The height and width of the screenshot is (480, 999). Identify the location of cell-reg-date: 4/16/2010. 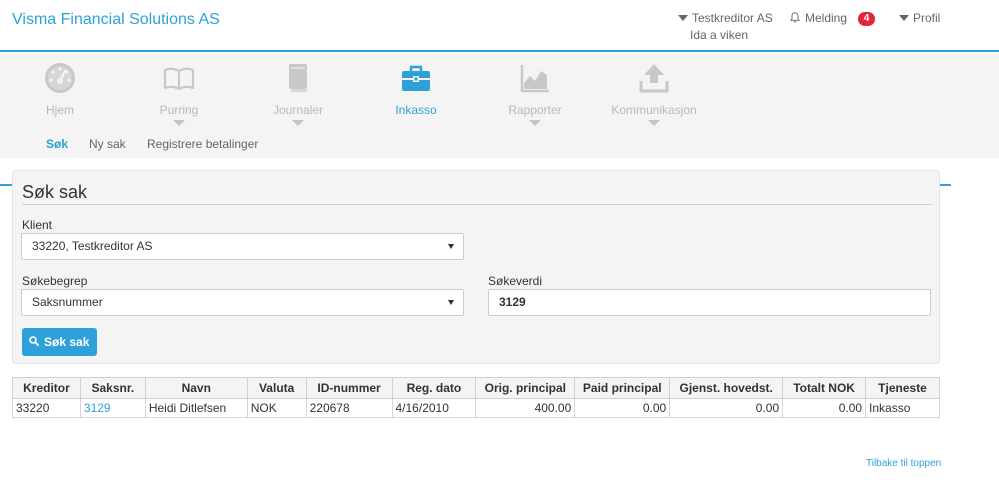
(434, 408).